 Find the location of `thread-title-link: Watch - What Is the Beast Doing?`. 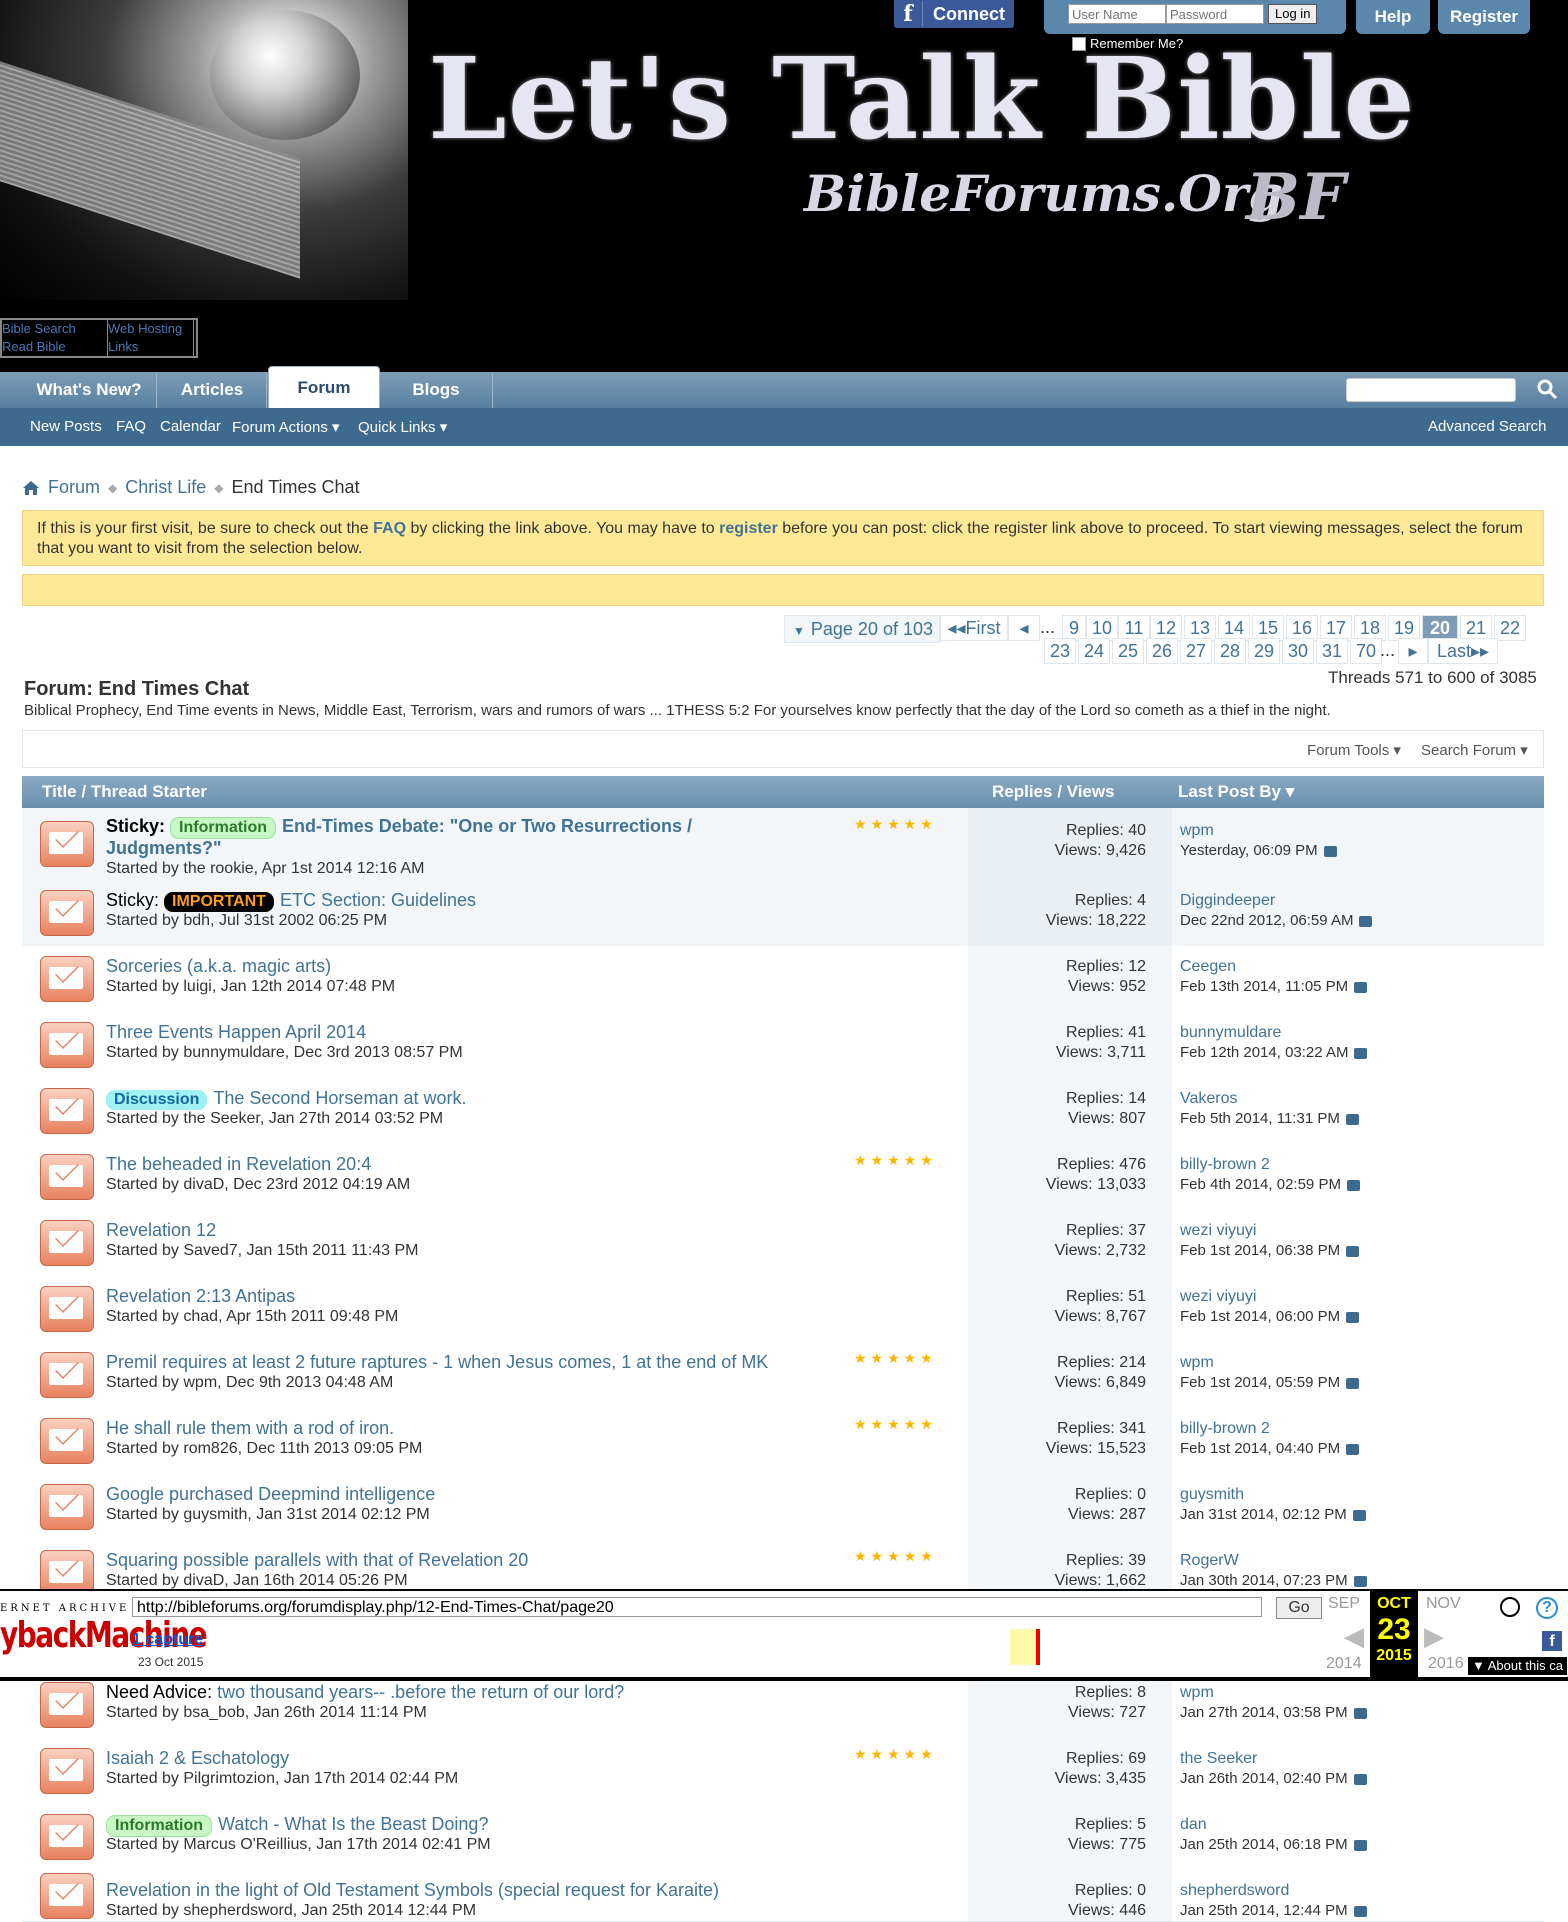

thread-title-link: Watch - What Is the Beast Doing? is located at coordinates (353, 1824).